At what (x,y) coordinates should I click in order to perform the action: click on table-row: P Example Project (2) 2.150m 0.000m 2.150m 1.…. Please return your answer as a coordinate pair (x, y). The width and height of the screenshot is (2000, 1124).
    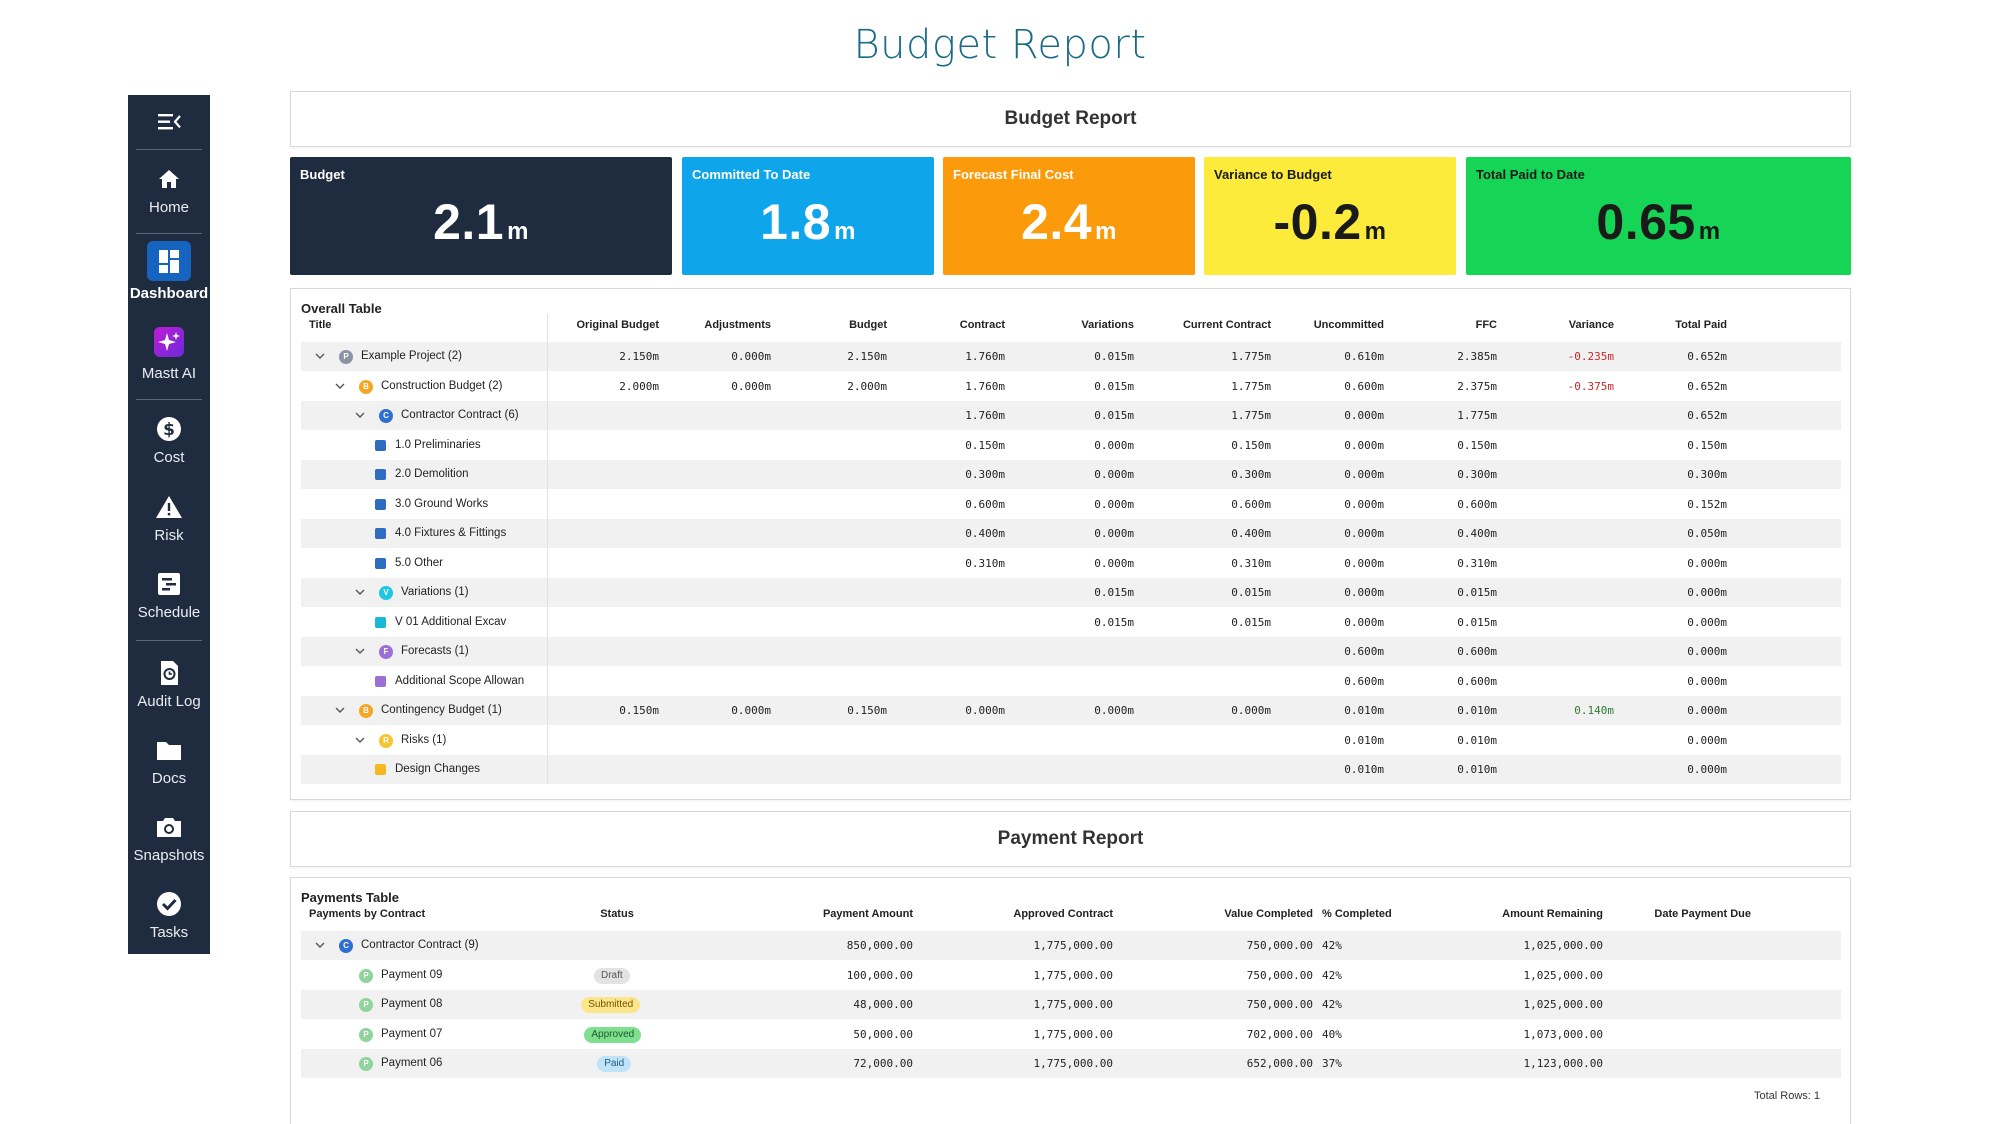
    Looking at the image, I should click on (1071, 356).